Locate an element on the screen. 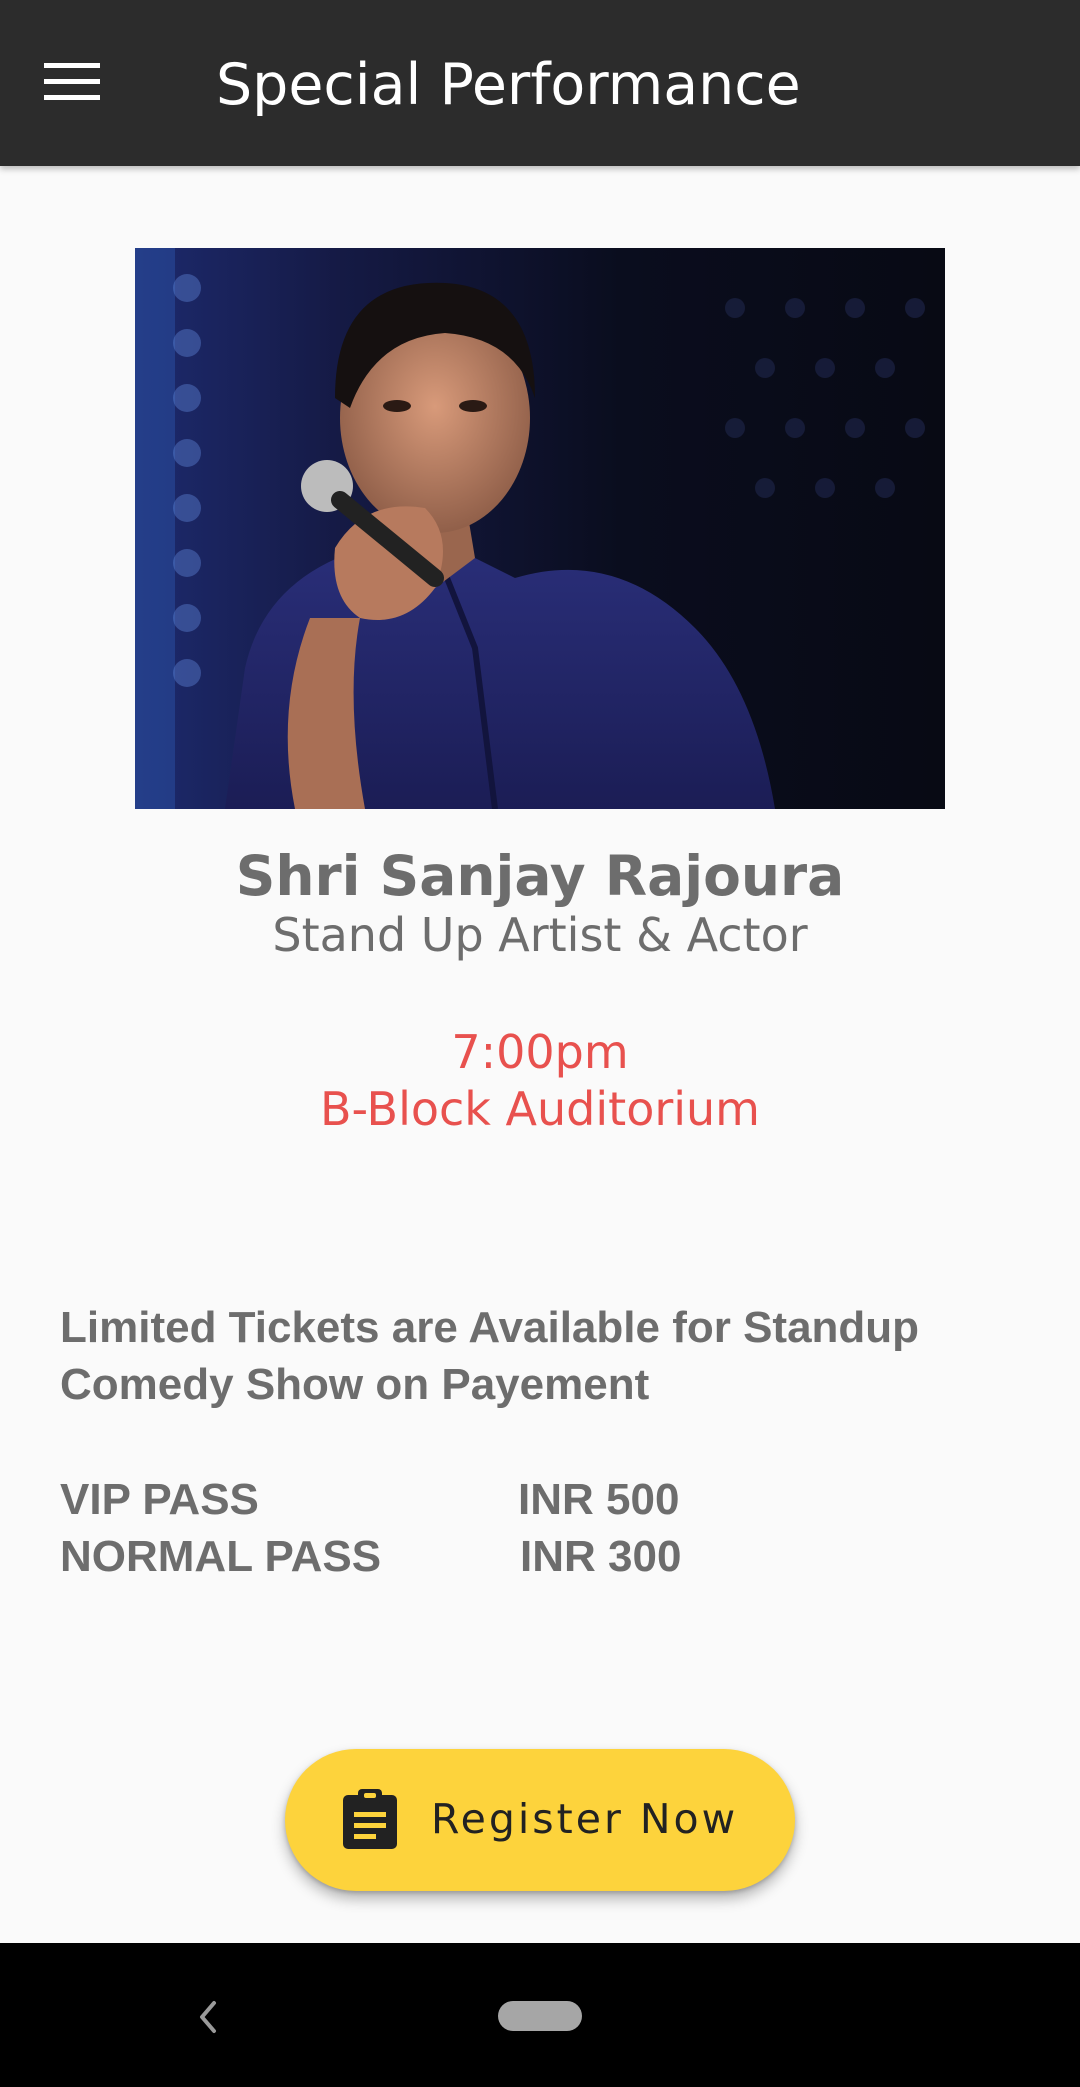 The height and width of the screenshot is (2087, 1080). pass-row-normal: NORMAL PASS INR 300 is located at coordinates (510, 1556).